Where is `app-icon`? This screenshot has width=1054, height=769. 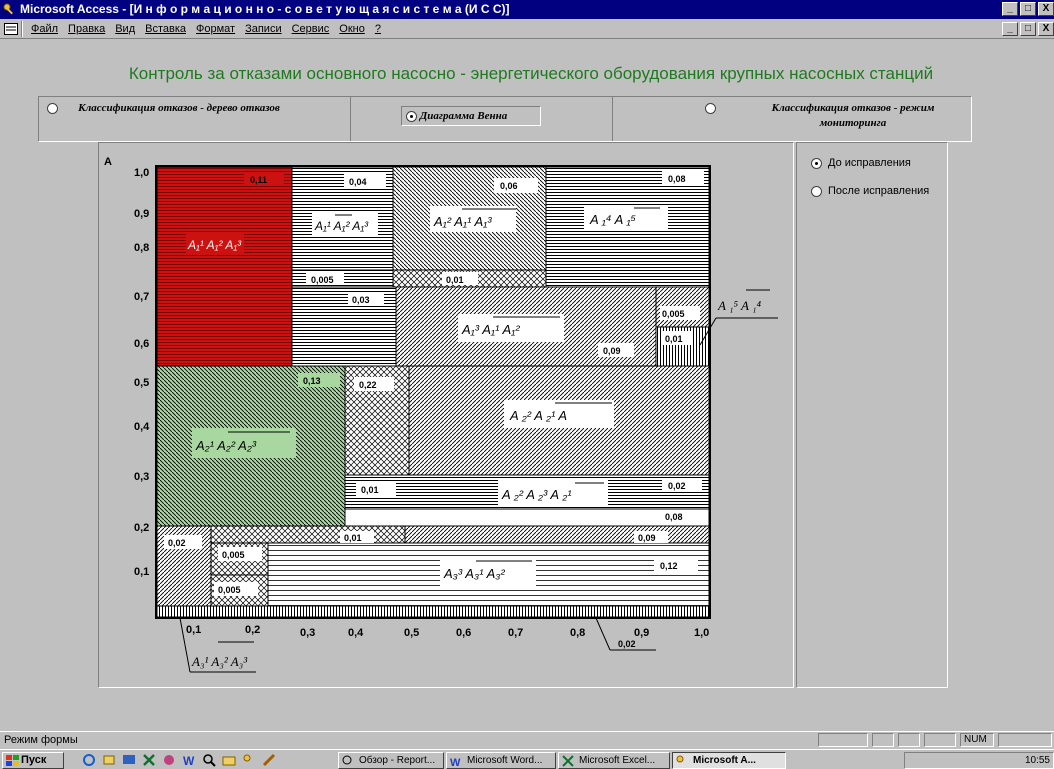
app-icon is located at coordinates (169, 760).